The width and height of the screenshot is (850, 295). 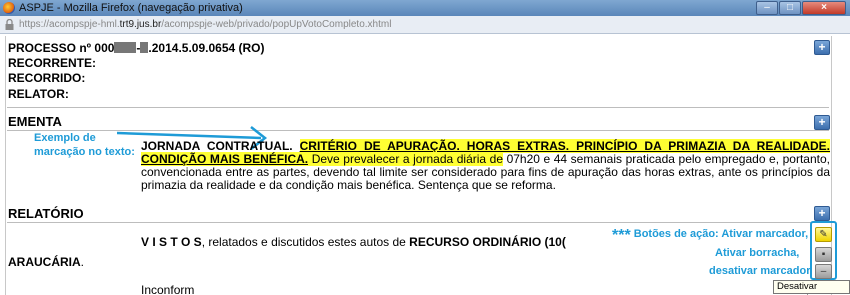 I want to click on eraser-icon: ▪, so click(x=823, y=254).